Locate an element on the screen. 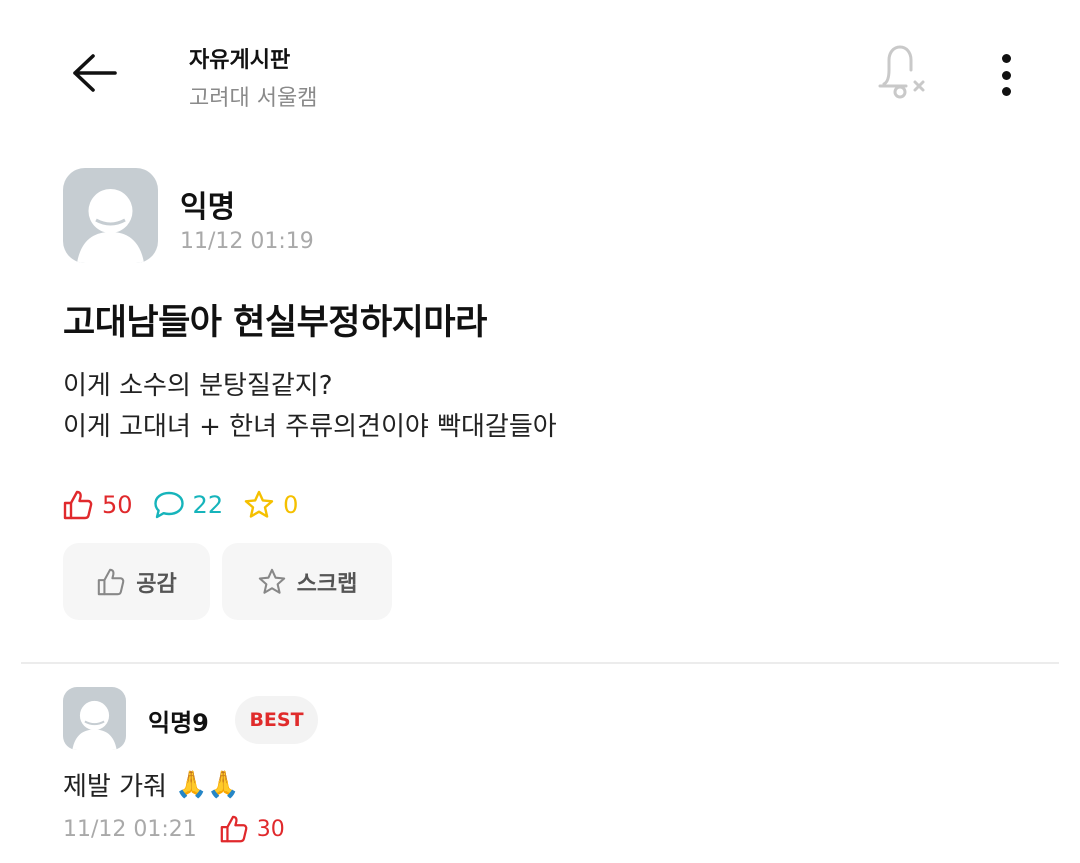  author-name: 익명 is located at coordinates (208, 207).